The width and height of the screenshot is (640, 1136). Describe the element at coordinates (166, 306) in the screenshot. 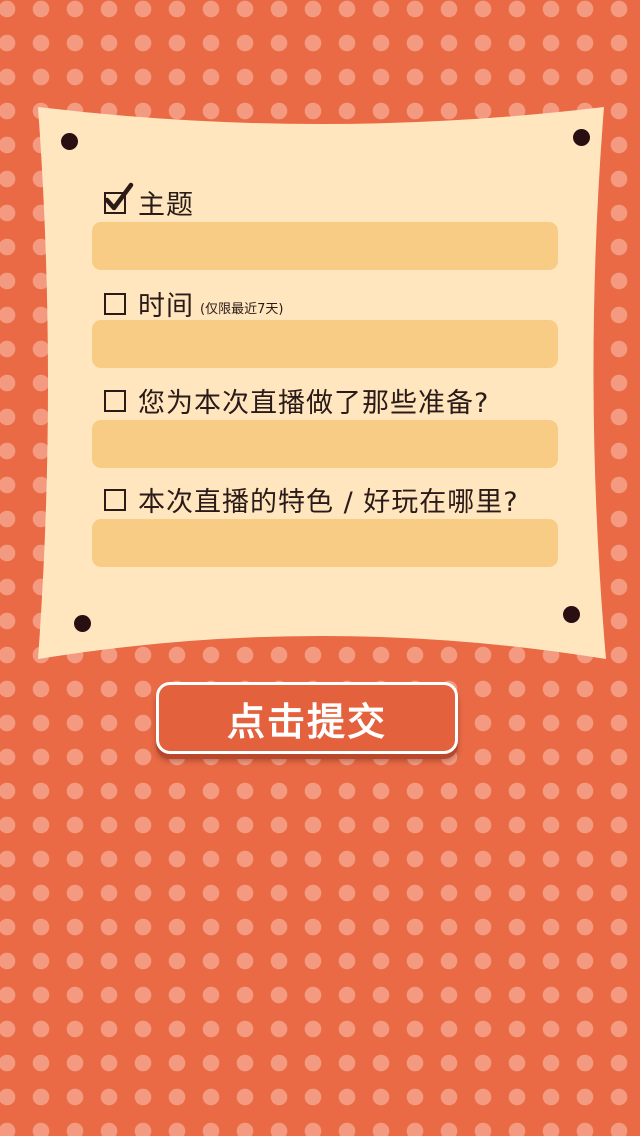

I see `field-label-text: 时间` at that location.